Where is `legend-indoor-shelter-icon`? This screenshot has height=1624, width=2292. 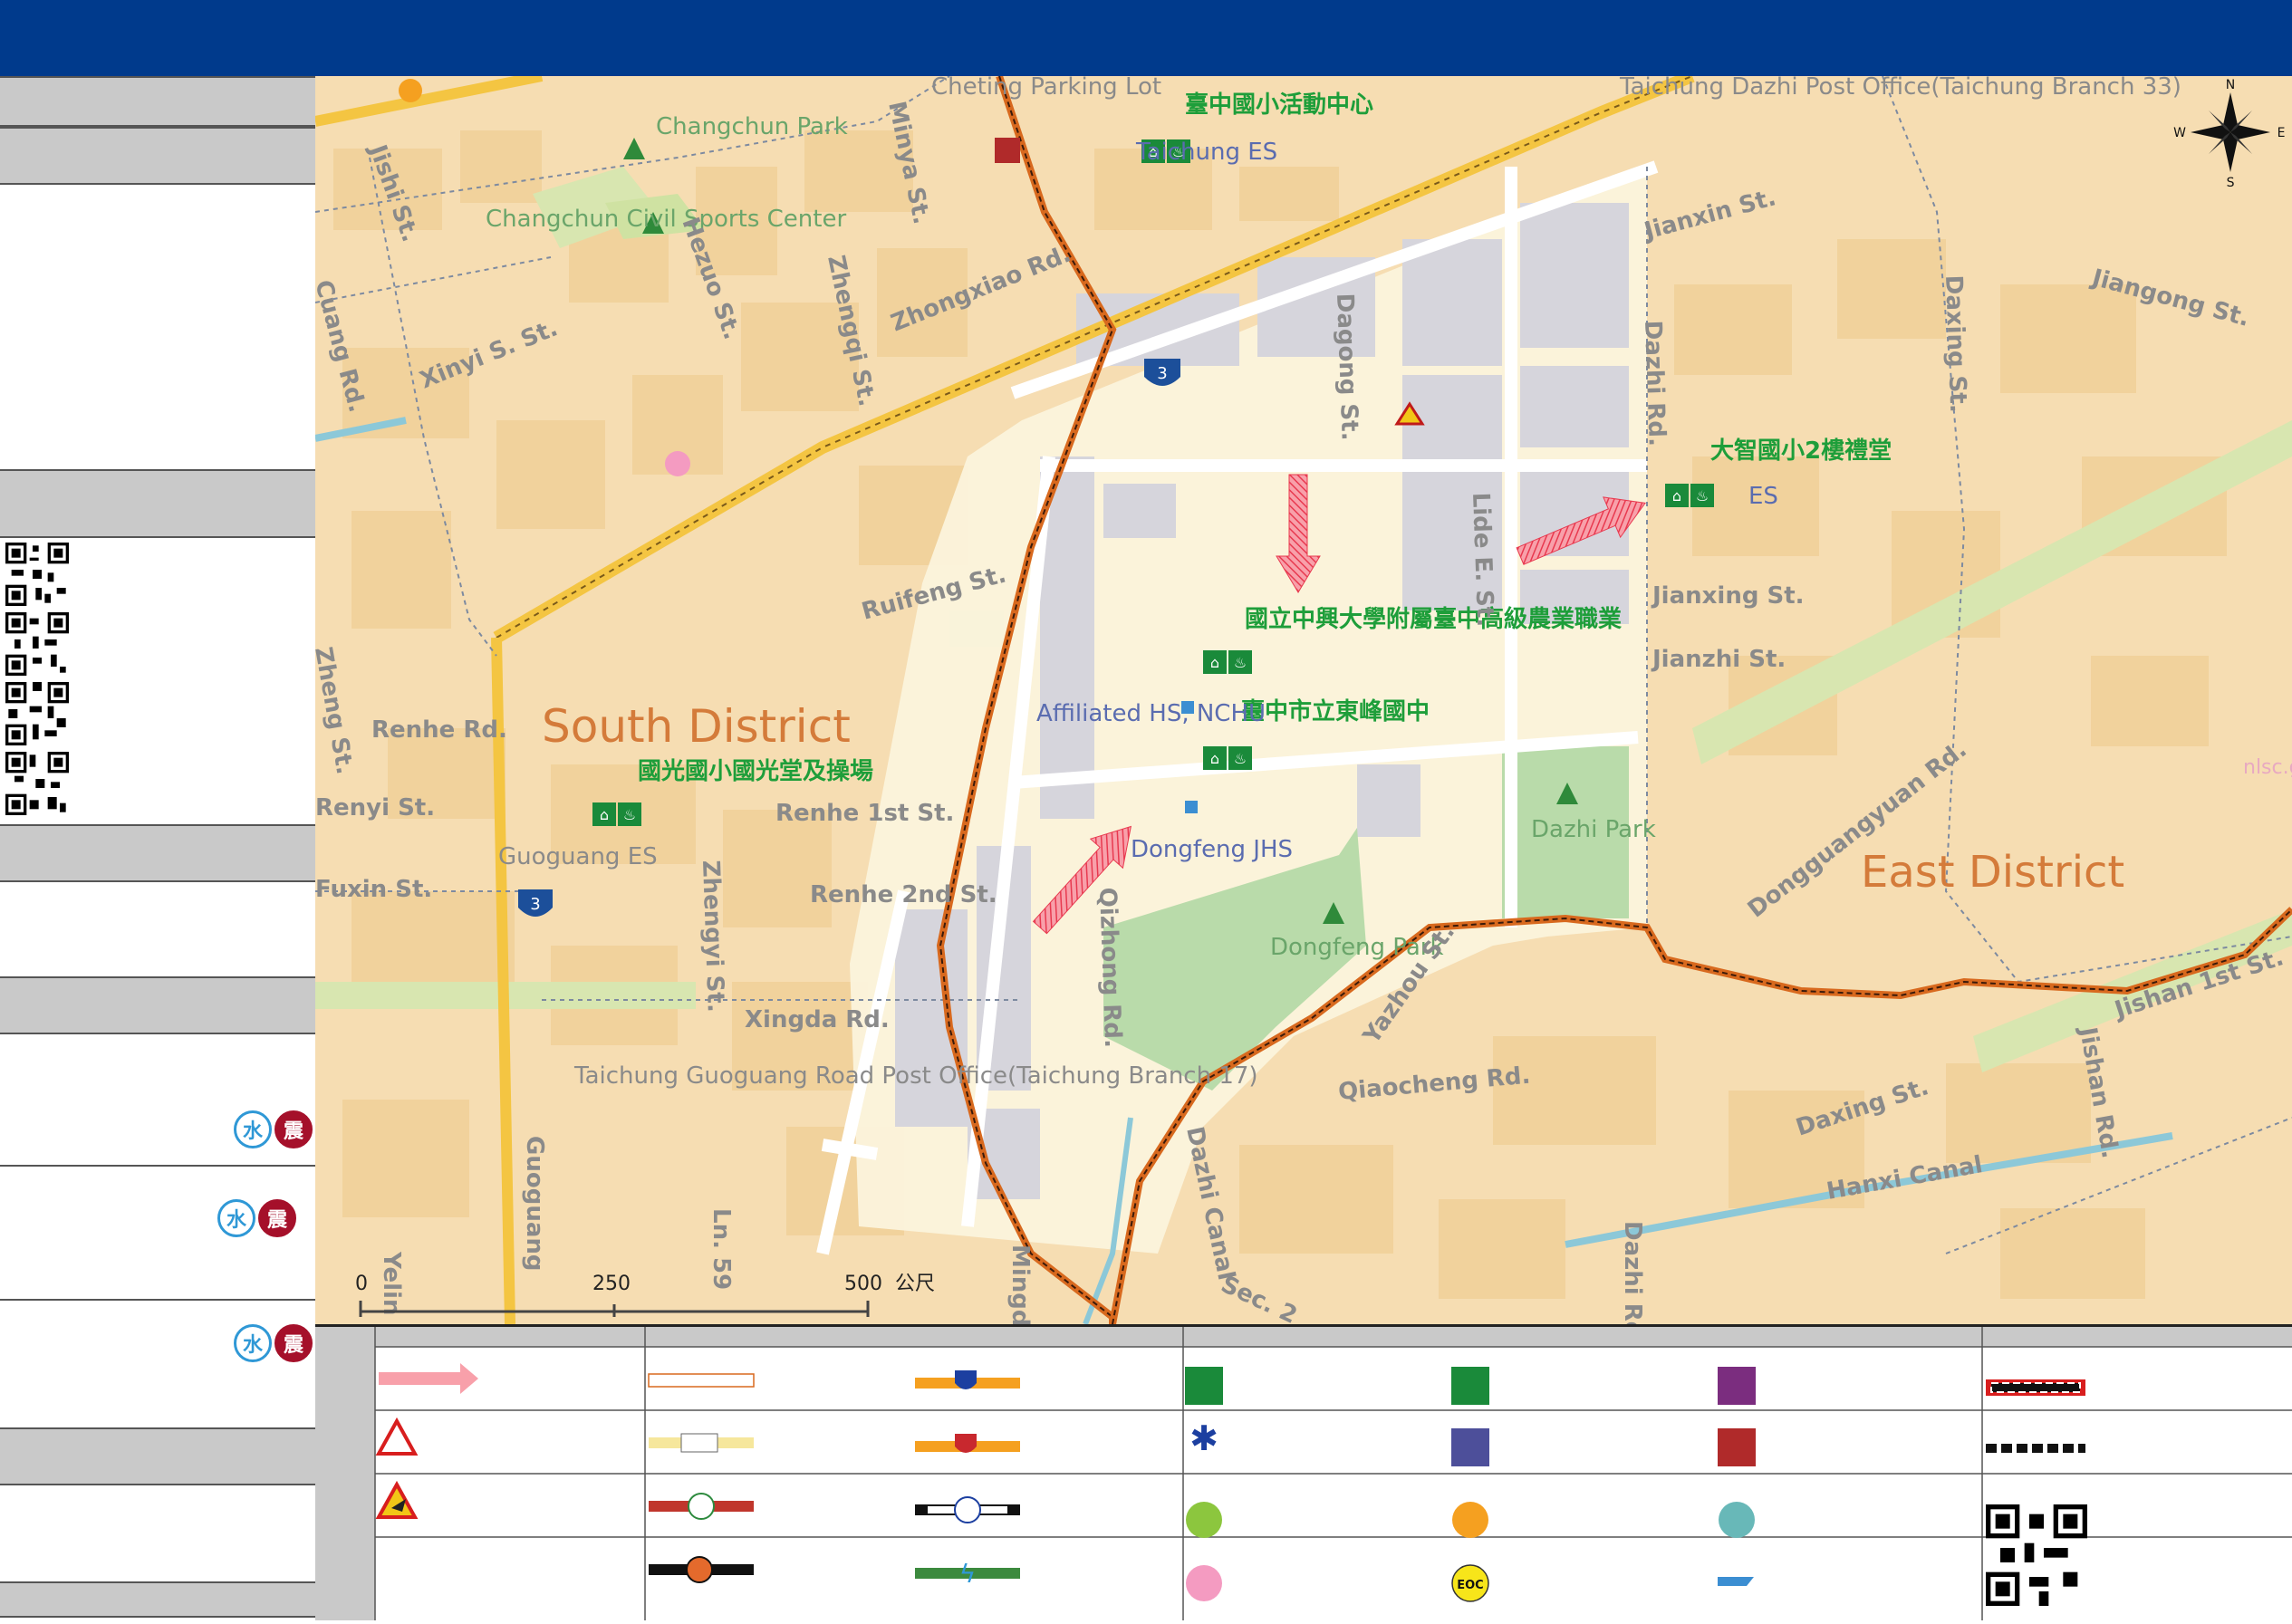
legend-indoor-shelter-icon is located at coordinates (1470, 1386).